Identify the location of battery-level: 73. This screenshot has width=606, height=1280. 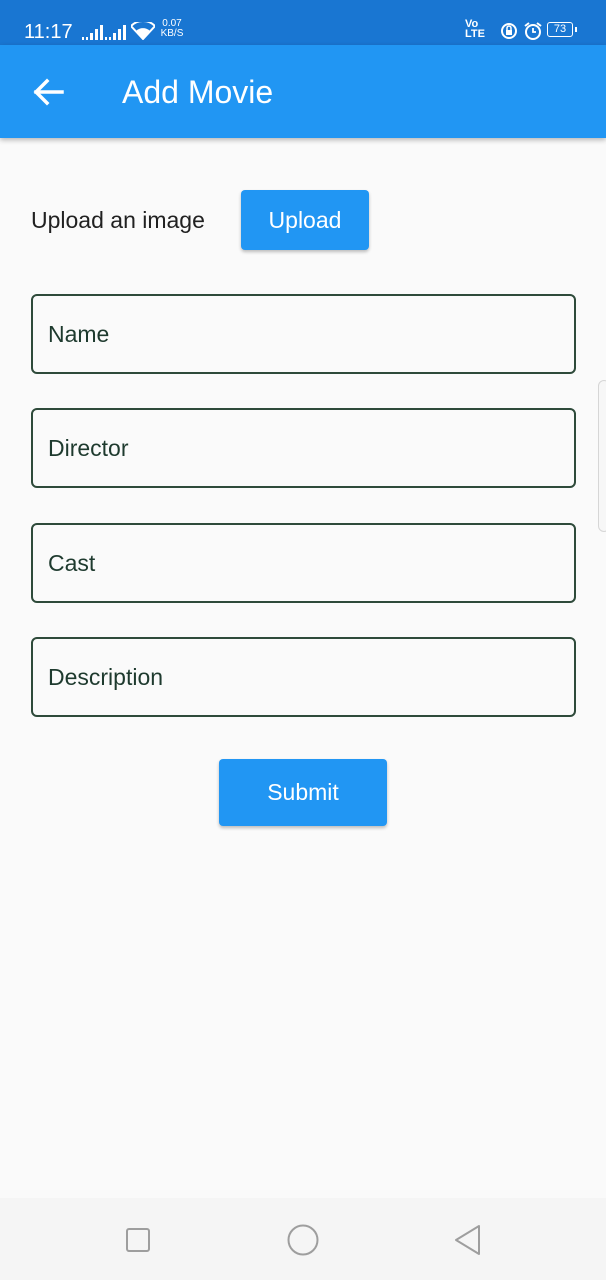
(560, 29).